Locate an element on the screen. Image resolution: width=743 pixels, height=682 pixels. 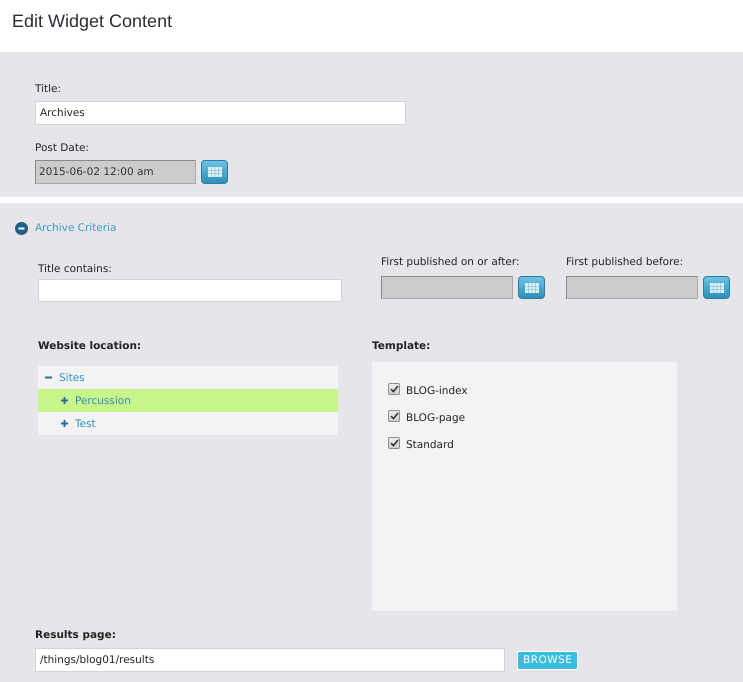
field-label: Title contains: is located at coordinates (75, 269).